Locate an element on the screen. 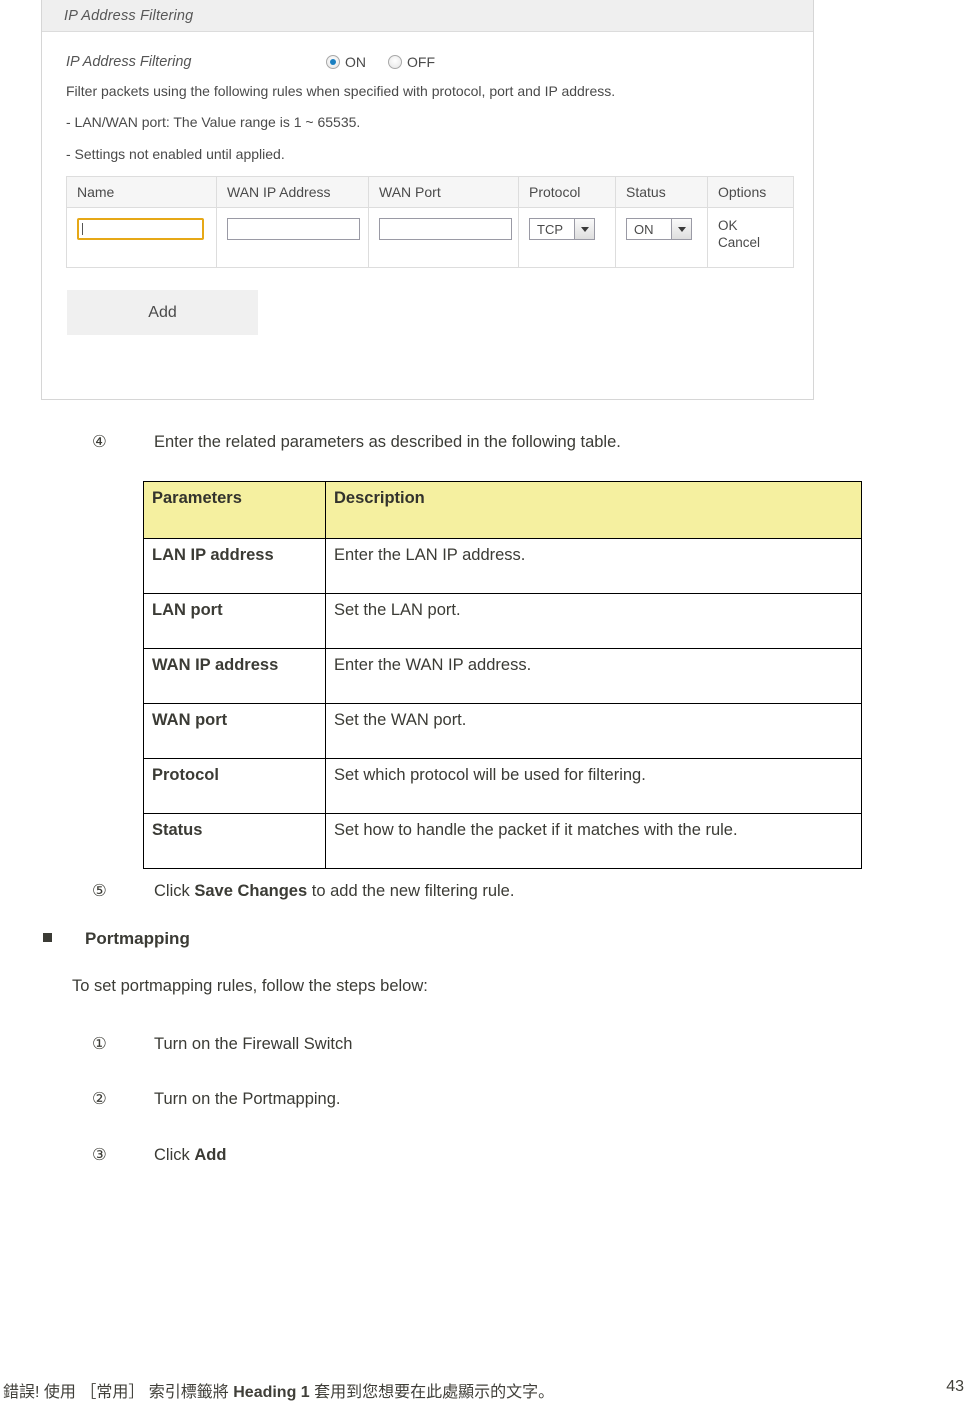 Image resolution: width=974 pixels, height=1423 pixels. param-name: LAN IP address is located at coordinates (234, 566).